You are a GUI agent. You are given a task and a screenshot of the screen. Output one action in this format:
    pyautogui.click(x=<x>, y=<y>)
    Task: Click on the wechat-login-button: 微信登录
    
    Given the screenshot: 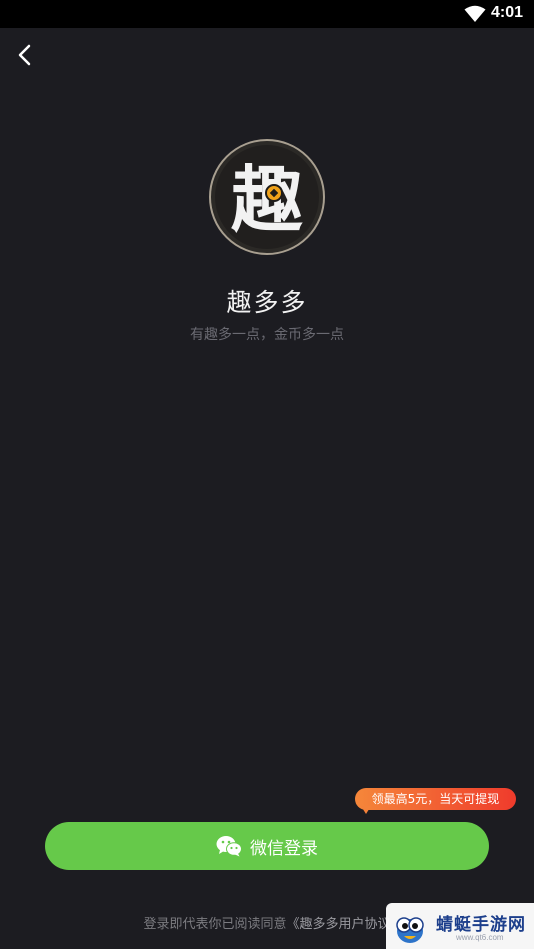 What is the action you would take?
    pyautogui.click(x=267, y=846)
    